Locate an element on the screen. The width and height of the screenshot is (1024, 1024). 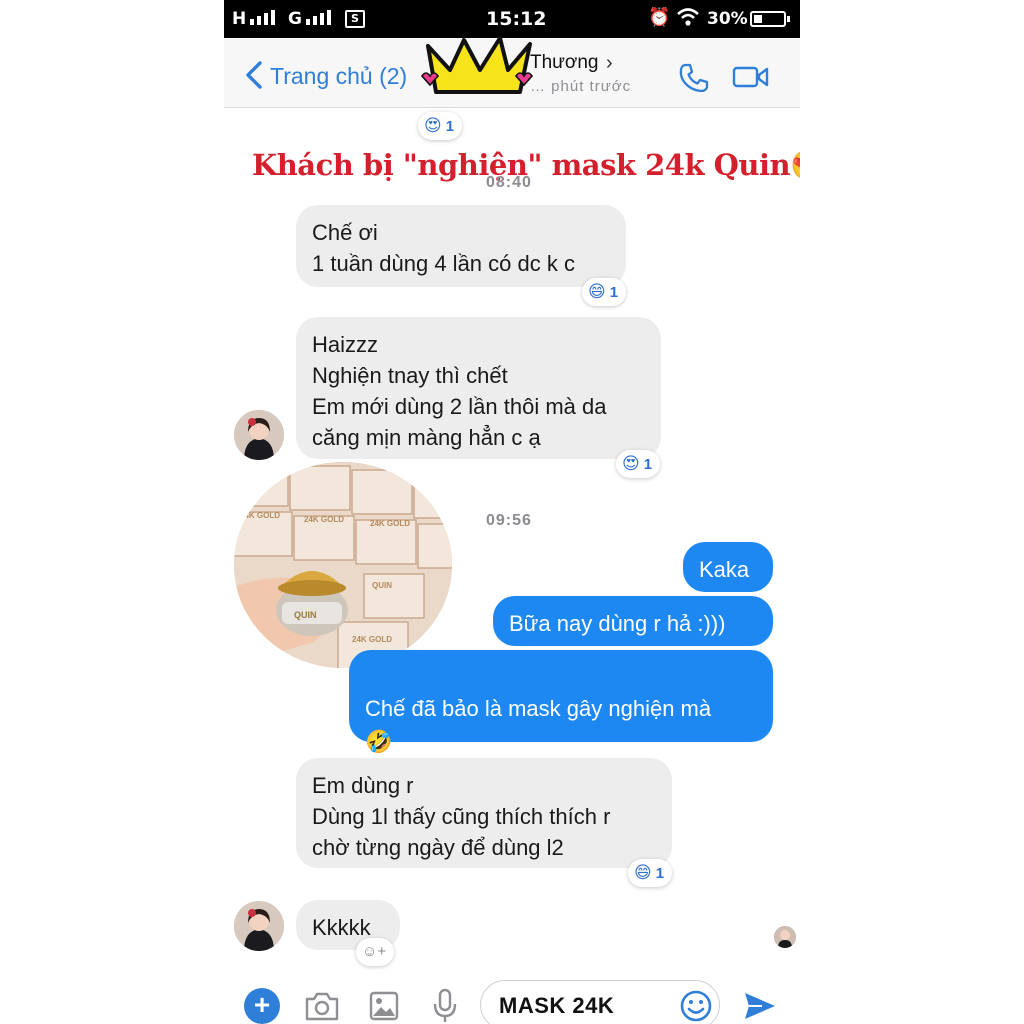
gallery-icon is located at coordinates (384, 1006).